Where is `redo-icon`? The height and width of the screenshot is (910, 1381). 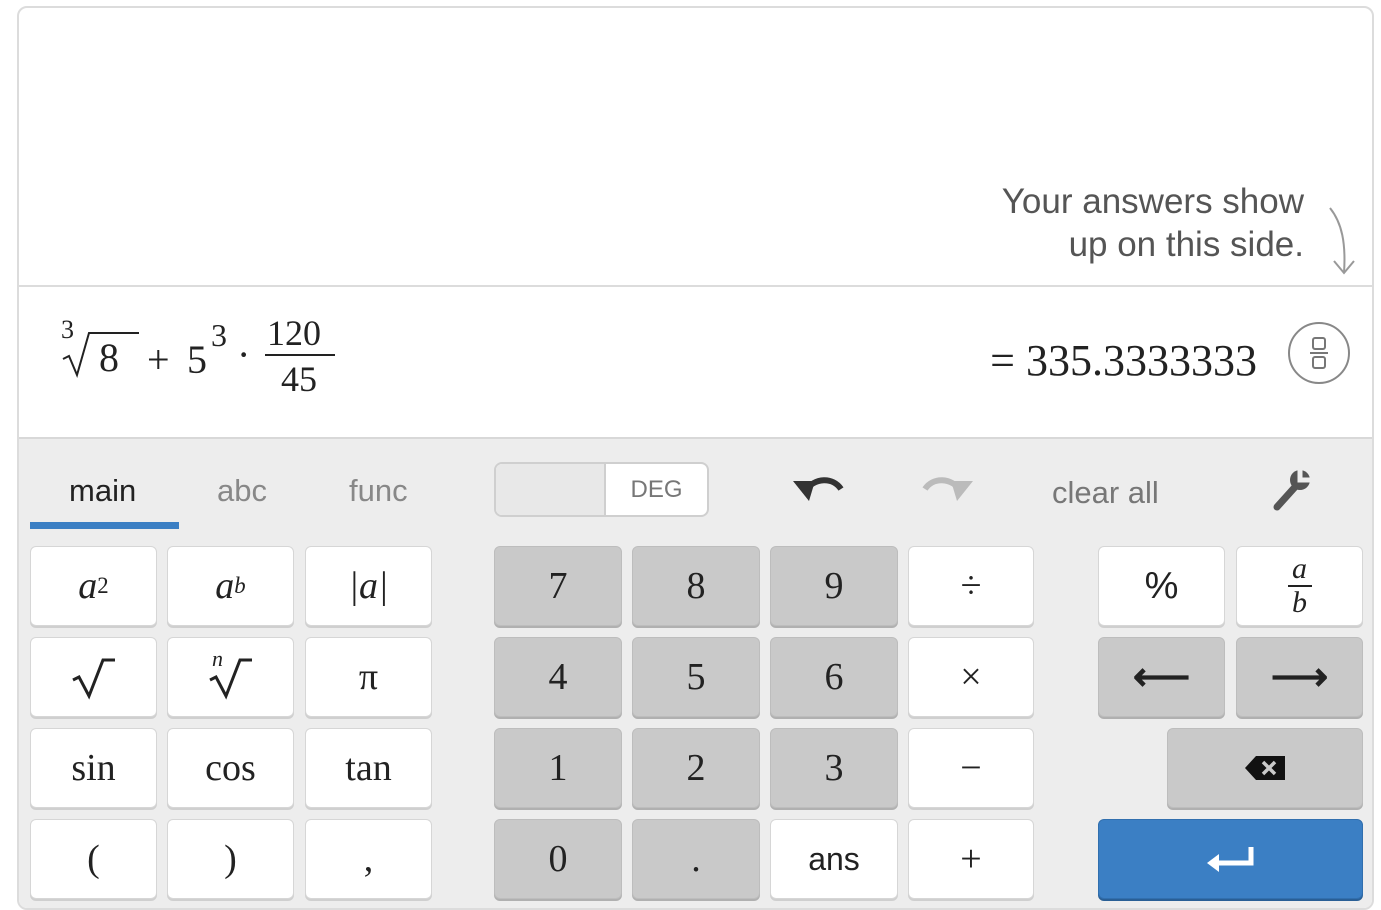
redo-icon is located at coordinates (947, 489).